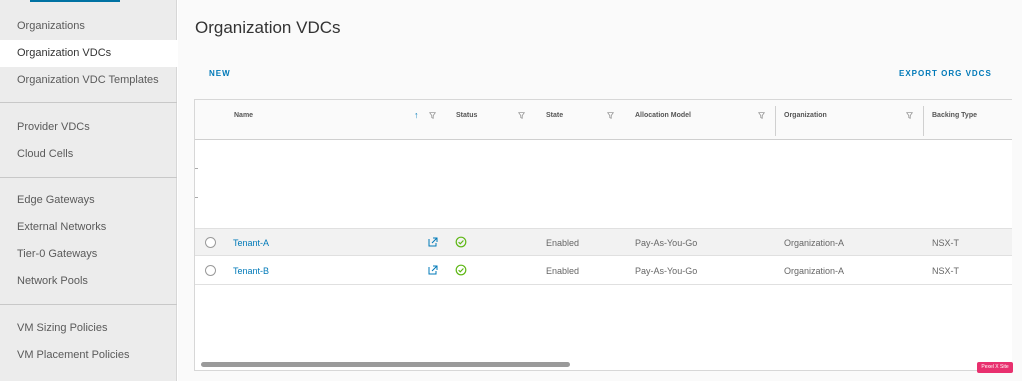 Image resolution: width=1022 pixels, height=381 pixels. I want to click on column-header-name: Name, so click(243, 120).